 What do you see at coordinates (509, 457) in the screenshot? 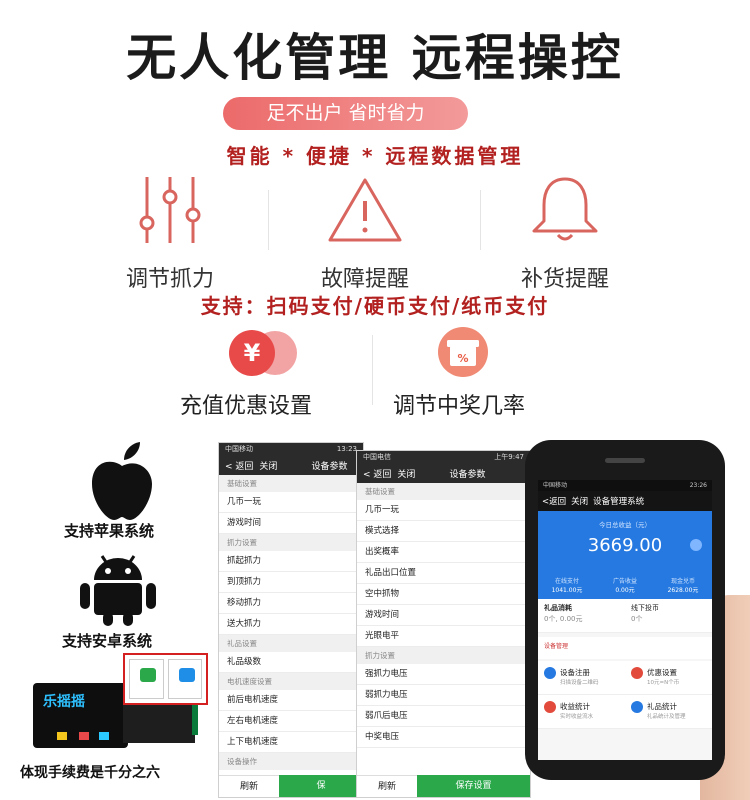
I see `time-text: 上午9:47` at bounding box center [509, 457].